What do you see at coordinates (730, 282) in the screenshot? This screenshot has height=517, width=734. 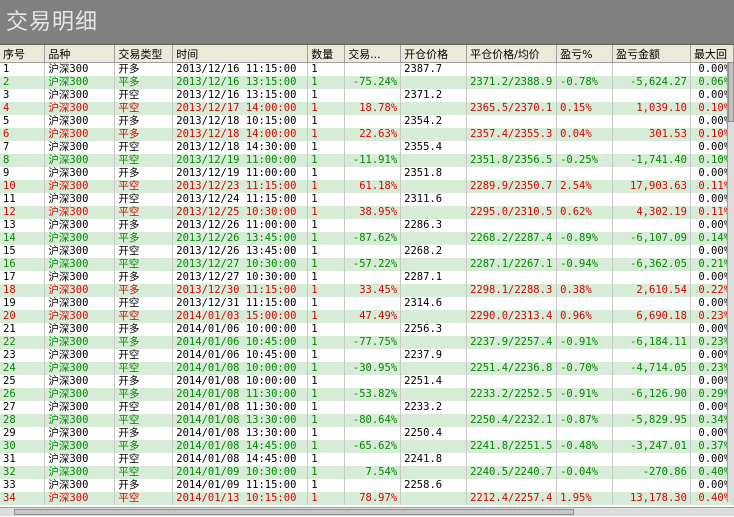 I see `vertical-scrollbar` at bounding box center [730, 282].